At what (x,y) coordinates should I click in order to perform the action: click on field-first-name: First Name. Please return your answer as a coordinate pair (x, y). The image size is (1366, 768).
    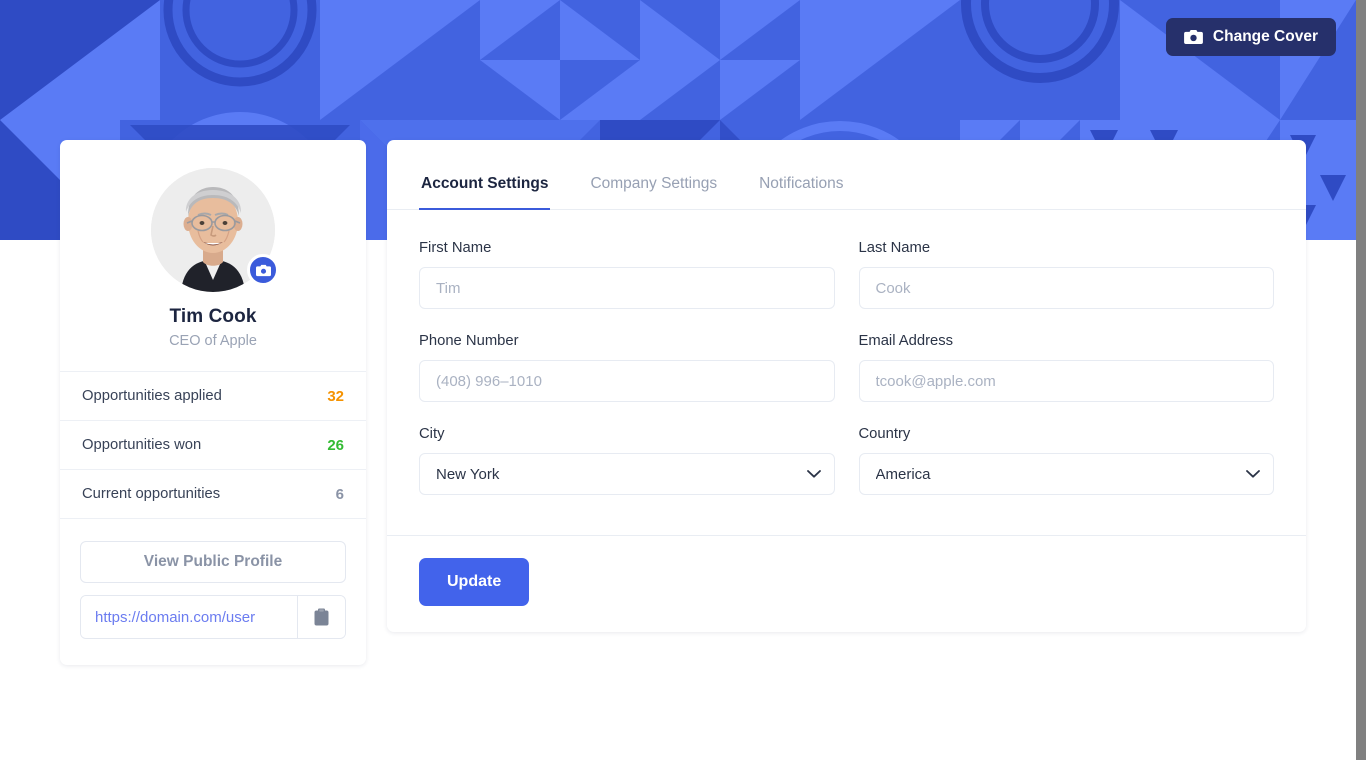
    Looking at the image, I should click on (627, 274).